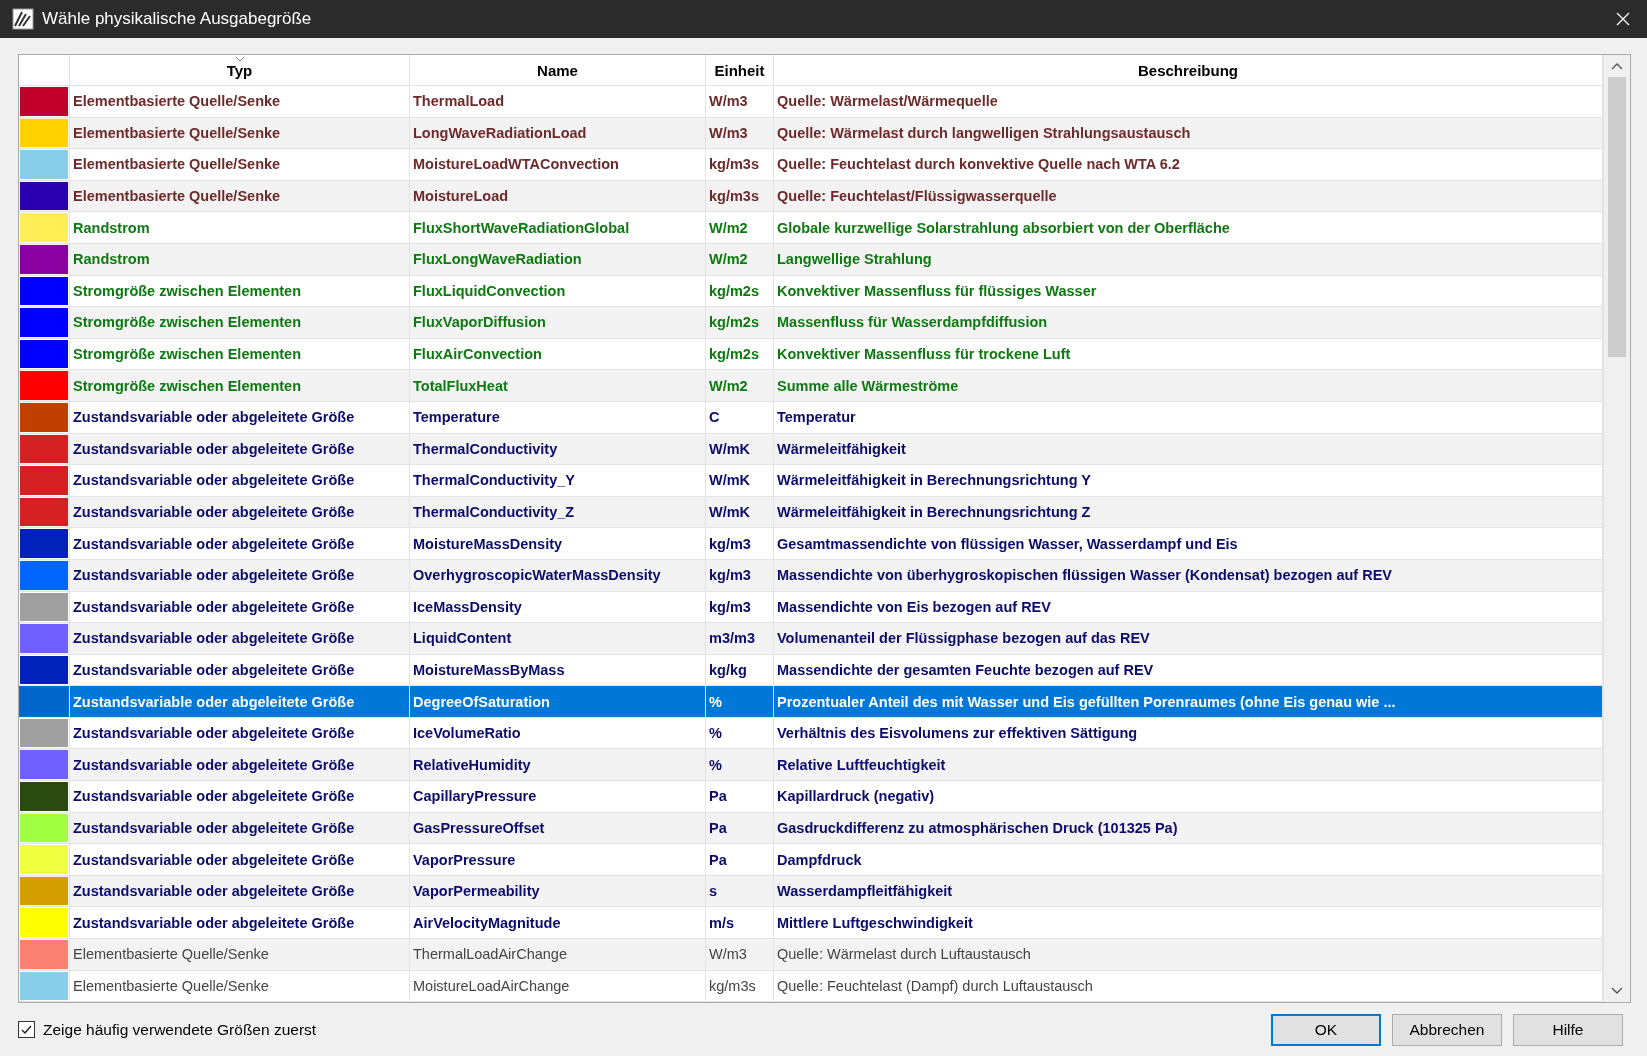 Image resolution: width=1647 pixels, height=1056 pixels. I want to click on table-row: Elementbasierte Quelle/Senke ThermalLoad W/m3 Quelle: Wärmelast/Wärmequelle, so click(811, 102).